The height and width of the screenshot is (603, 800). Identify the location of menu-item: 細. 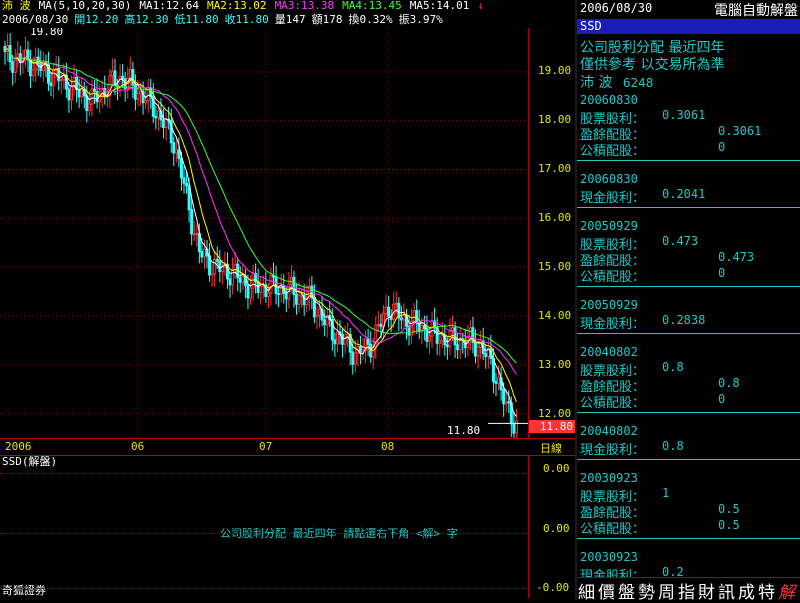
(587, 590).